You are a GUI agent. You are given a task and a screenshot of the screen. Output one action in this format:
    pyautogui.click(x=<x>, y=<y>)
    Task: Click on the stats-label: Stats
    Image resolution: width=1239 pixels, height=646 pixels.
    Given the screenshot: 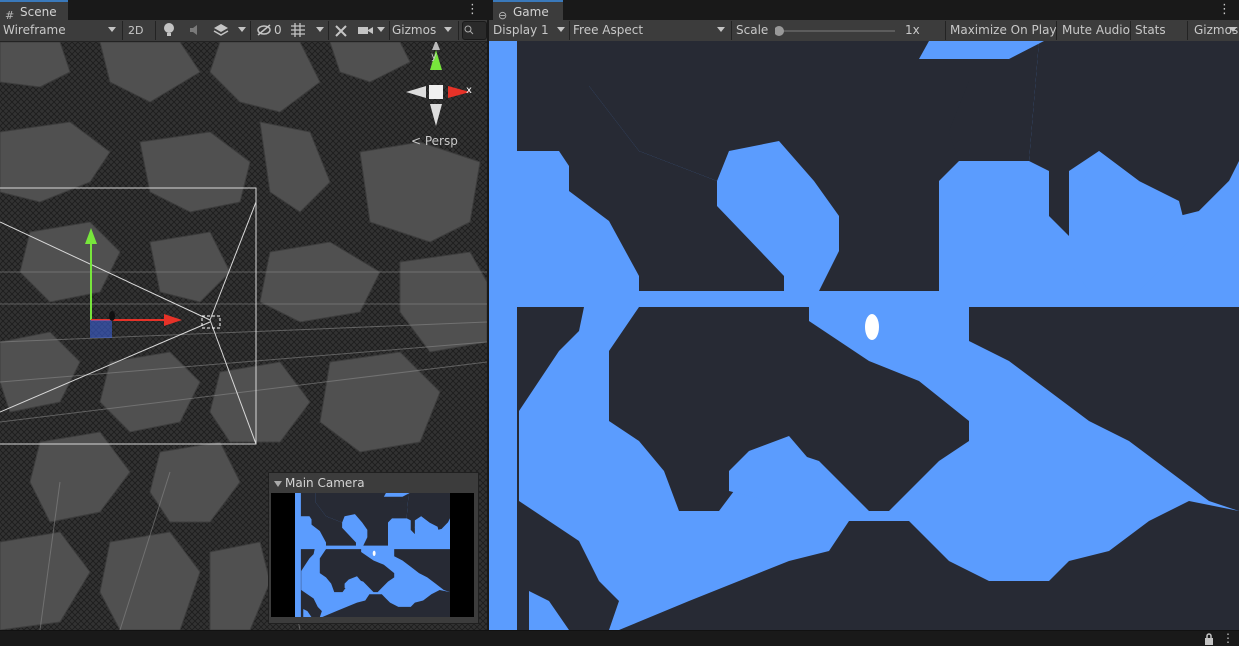 What is the action you would take?
    pyautogui.click(x=1150, y=30)
    